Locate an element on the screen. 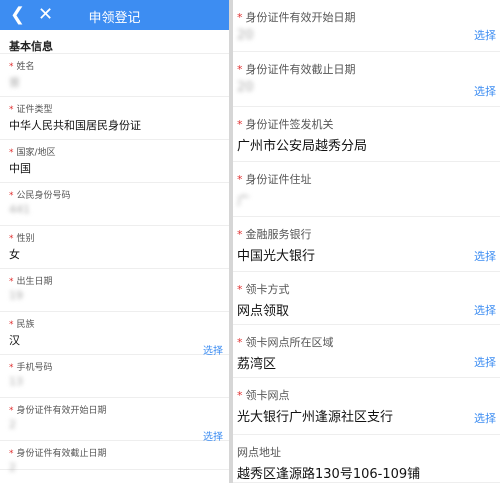 The width and height of the screenshot is (500, 483). field-value: 光大银行广州逢源社区支行 is located at coordinates (315, 417).